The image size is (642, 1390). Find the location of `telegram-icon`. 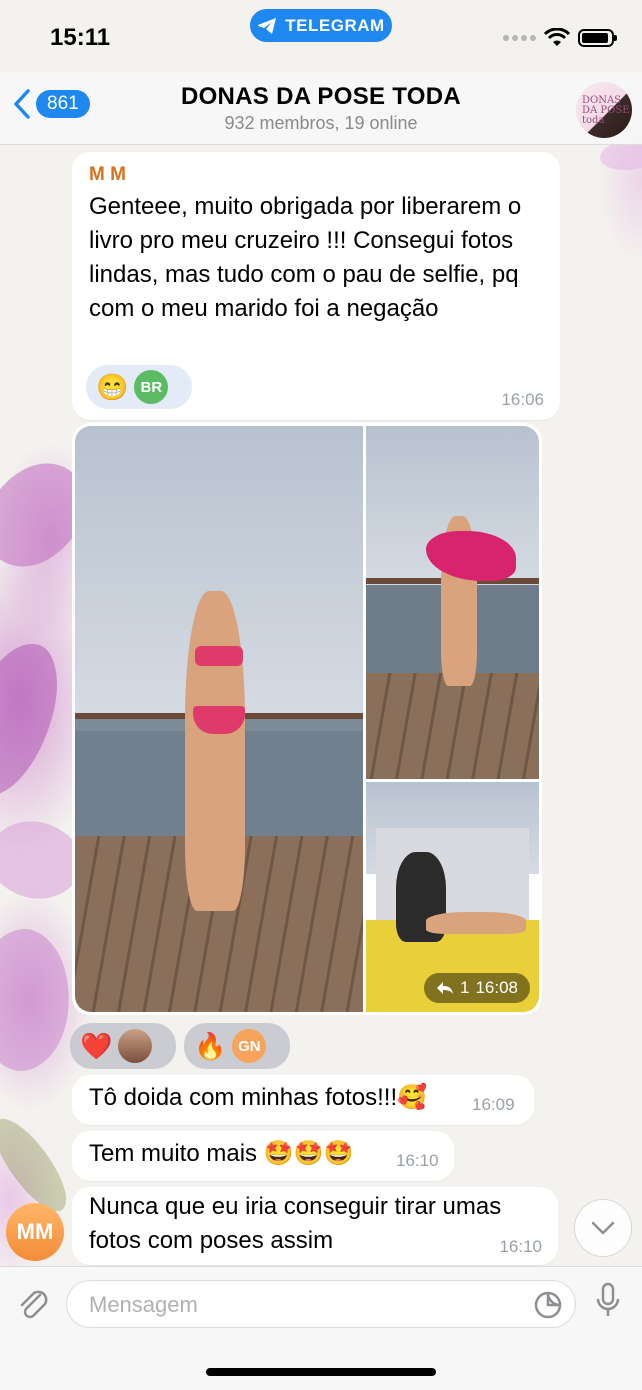

telegram-icon is located at coordinates (267, 25).